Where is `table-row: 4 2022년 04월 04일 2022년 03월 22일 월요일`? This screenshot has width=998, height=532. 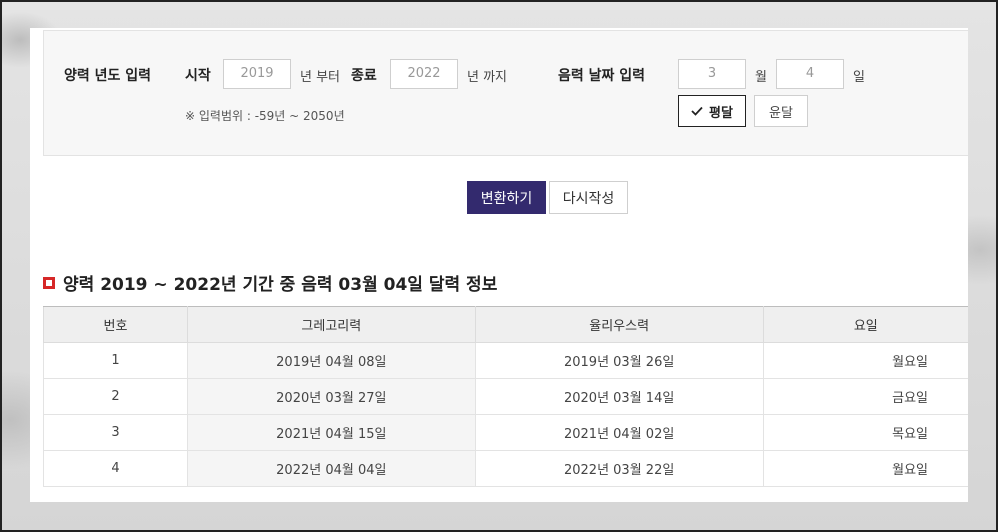 table-row: 4 2022년 04월 04일 2022년 03월 22일 월요일 is located at coordinates (505, 468).